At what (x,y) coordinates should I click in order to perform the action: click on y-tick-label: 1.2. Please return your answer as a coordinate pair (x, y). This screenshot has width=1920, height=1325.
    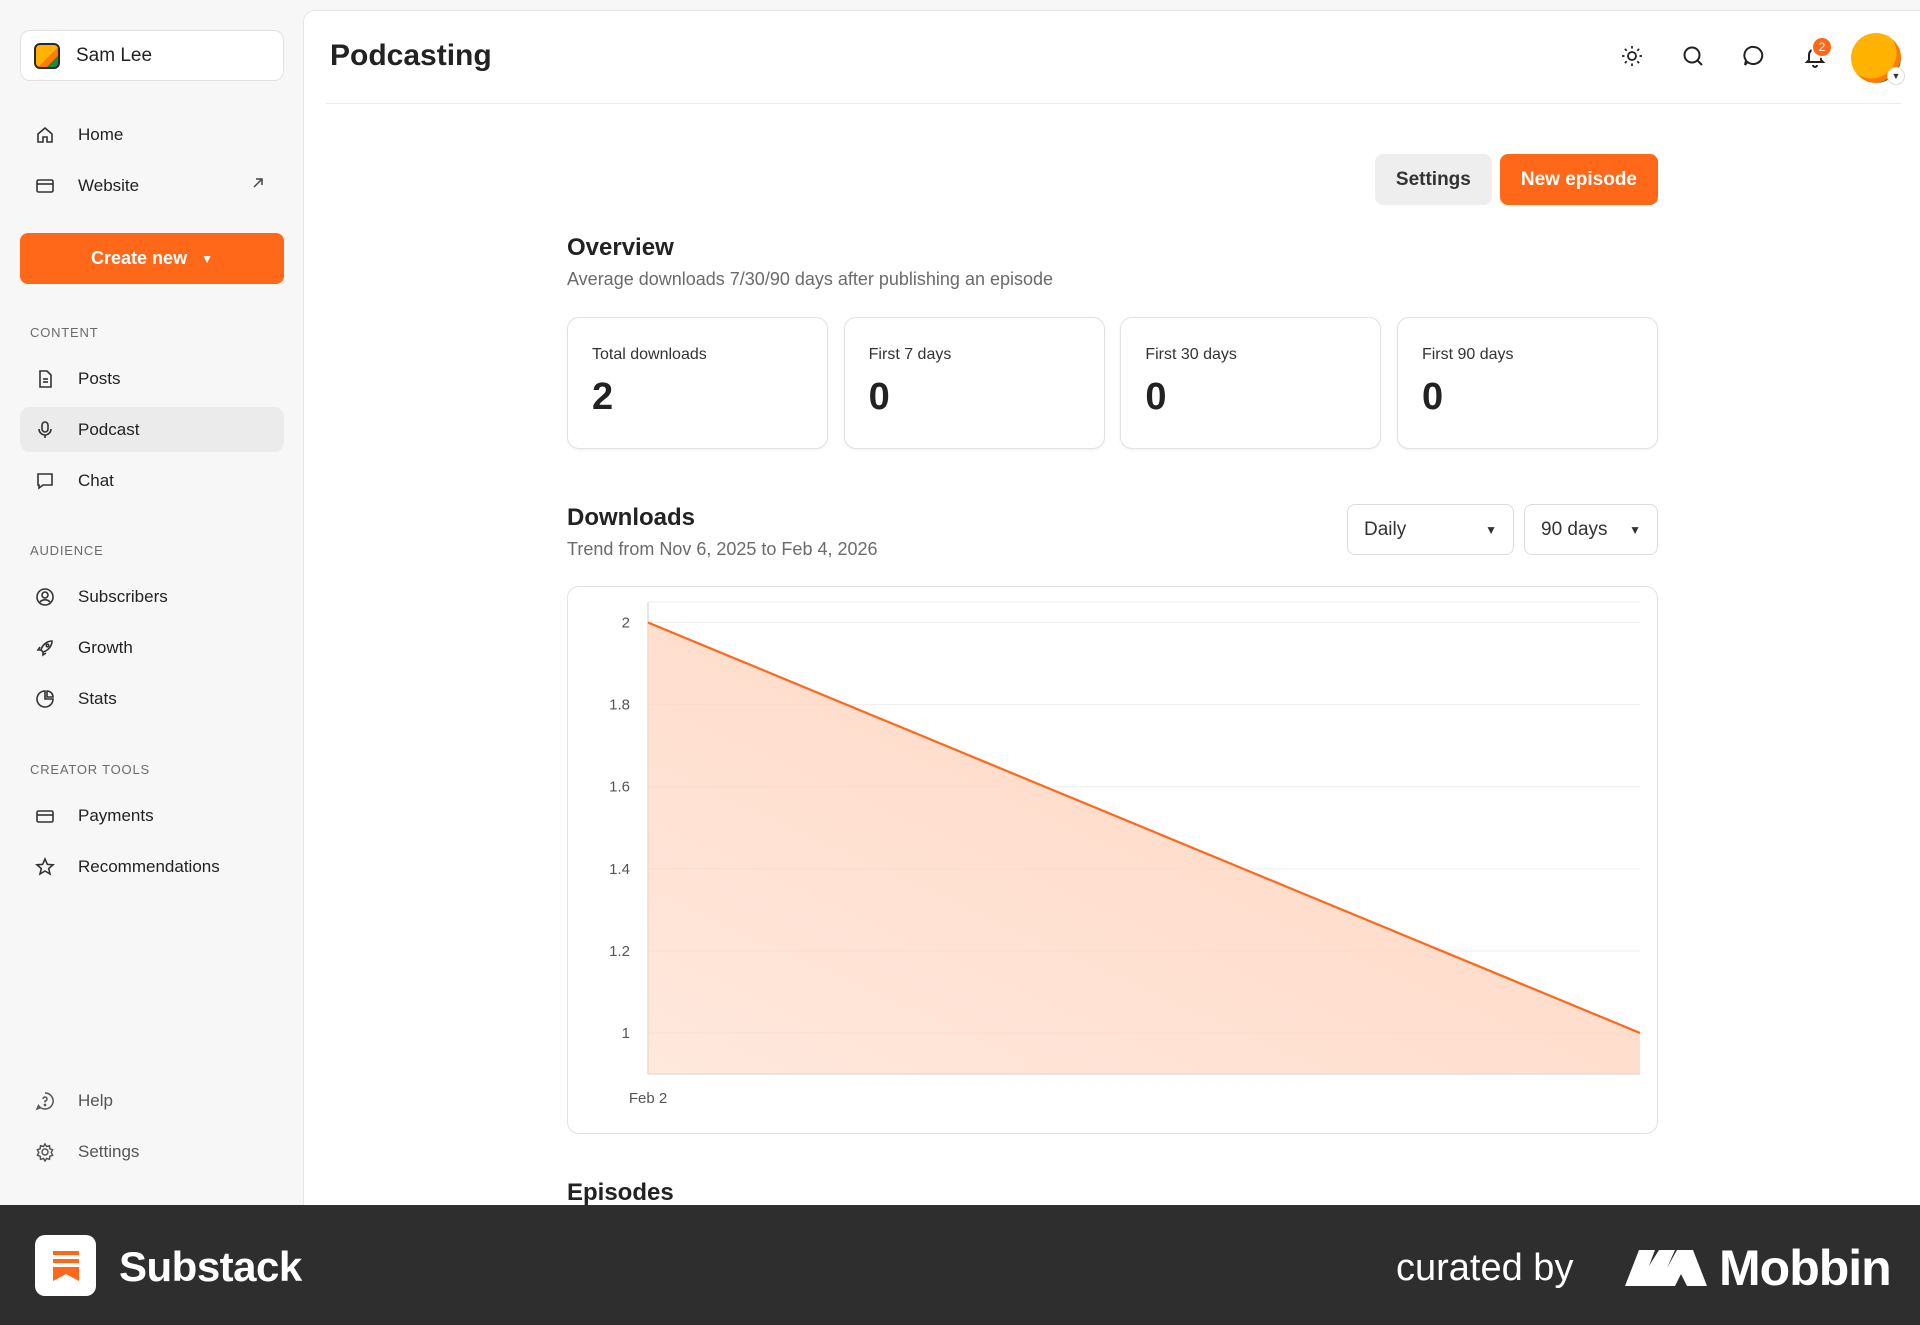
    Looking at the image, I should click on (619, 951).